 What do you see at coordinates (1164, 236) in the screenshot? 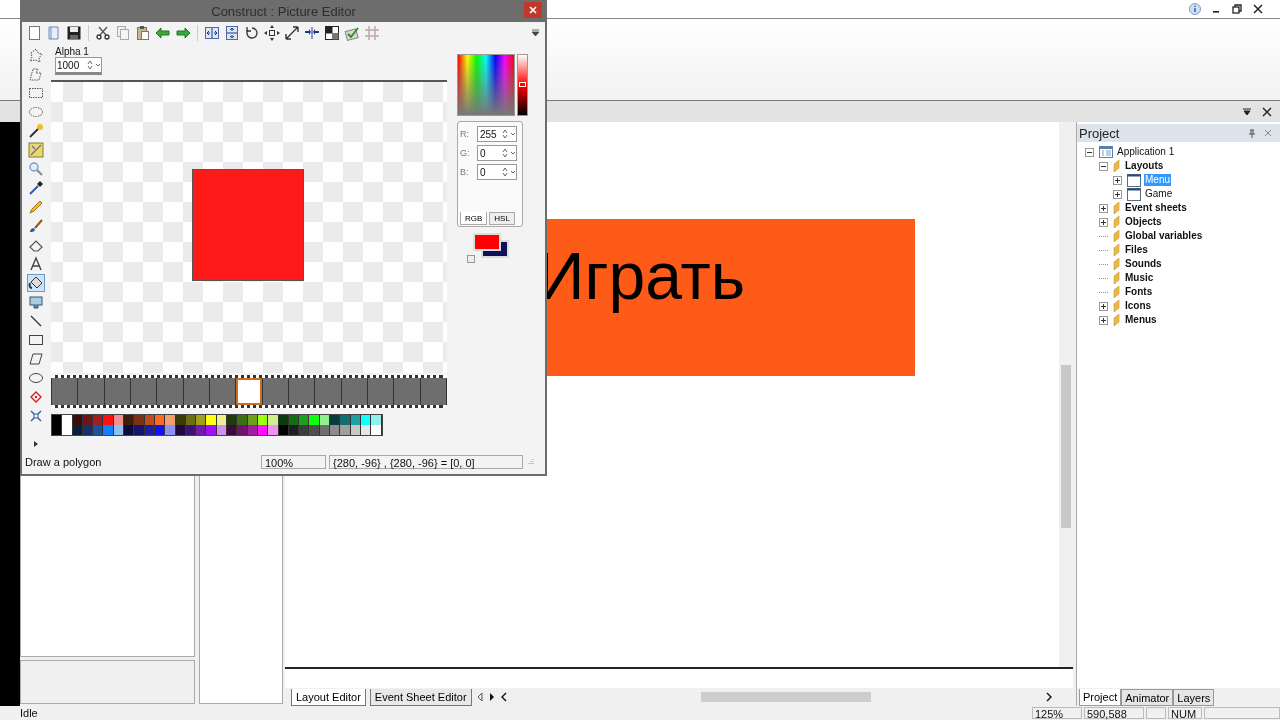
I see `tree-item: Global variables` at bounding box center [1164, 236].